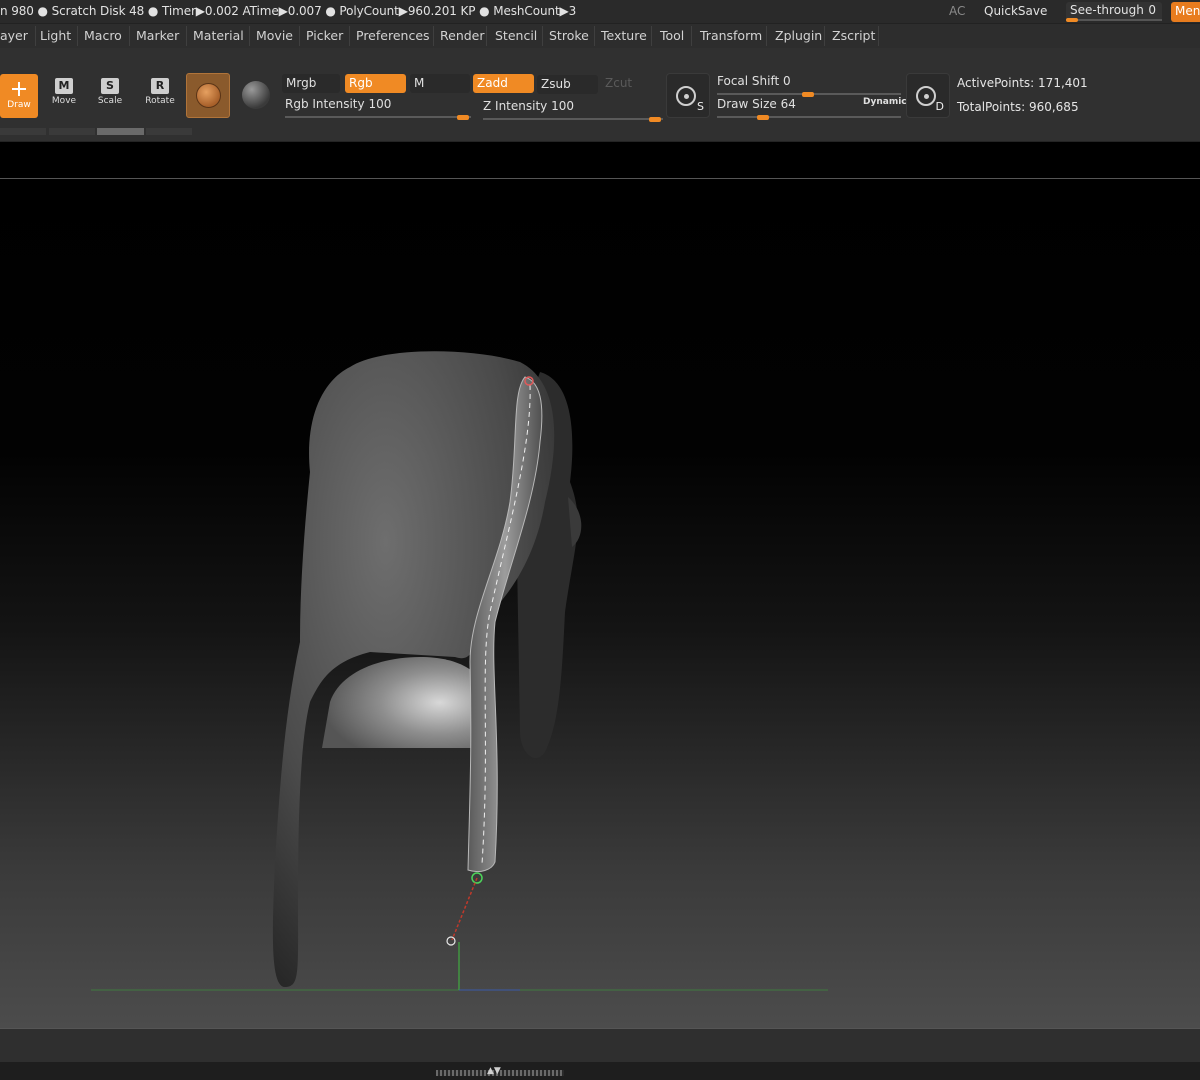 This screenshot has width=1200, height=1080. I want to click on dynamic-toggle: Dynamic, so click(885, 102).